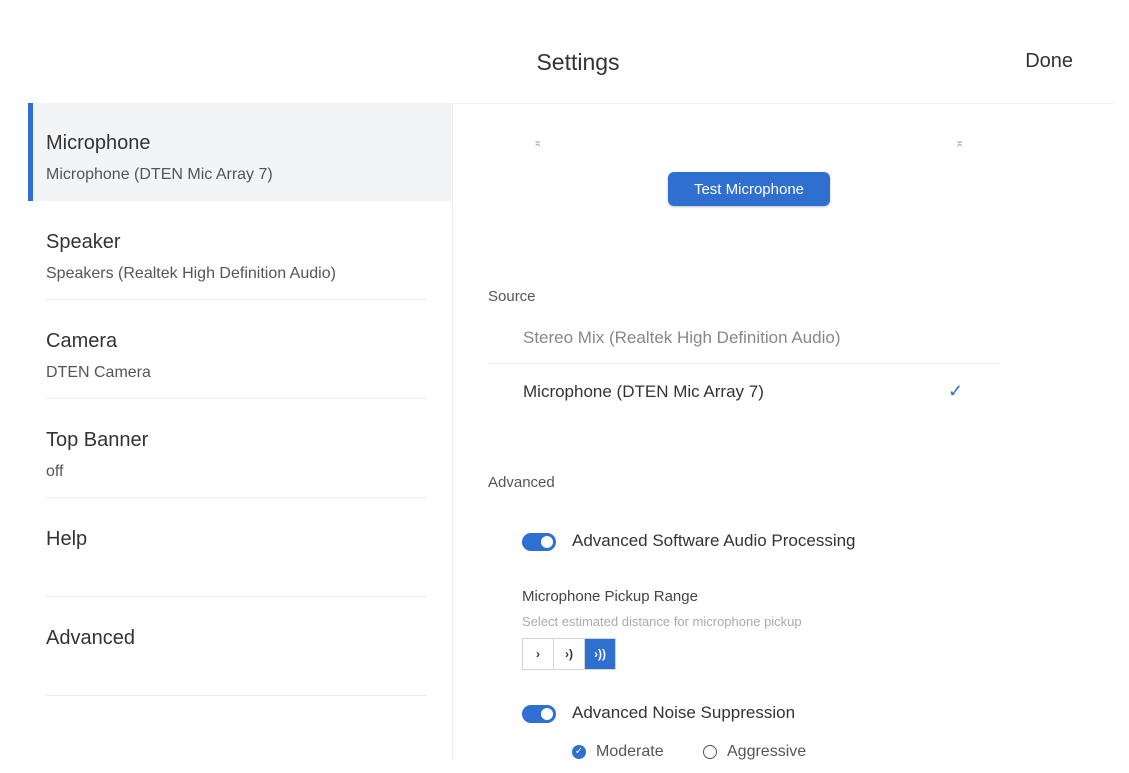 The image size is (1129, 773). I want to click on sidebar-item-value: off, so click(55, 471).